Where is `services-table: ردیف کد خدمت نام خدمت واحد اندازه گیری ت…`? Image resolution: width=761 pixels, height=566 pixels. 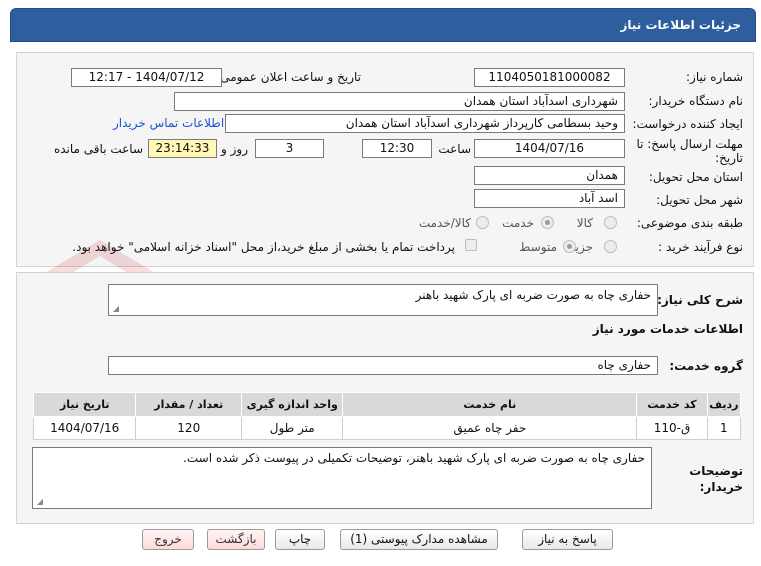
services-table: ردیف کد خدمت نام خدمت واحد اندازه گیری ت… is located at coordinates (387, 416).